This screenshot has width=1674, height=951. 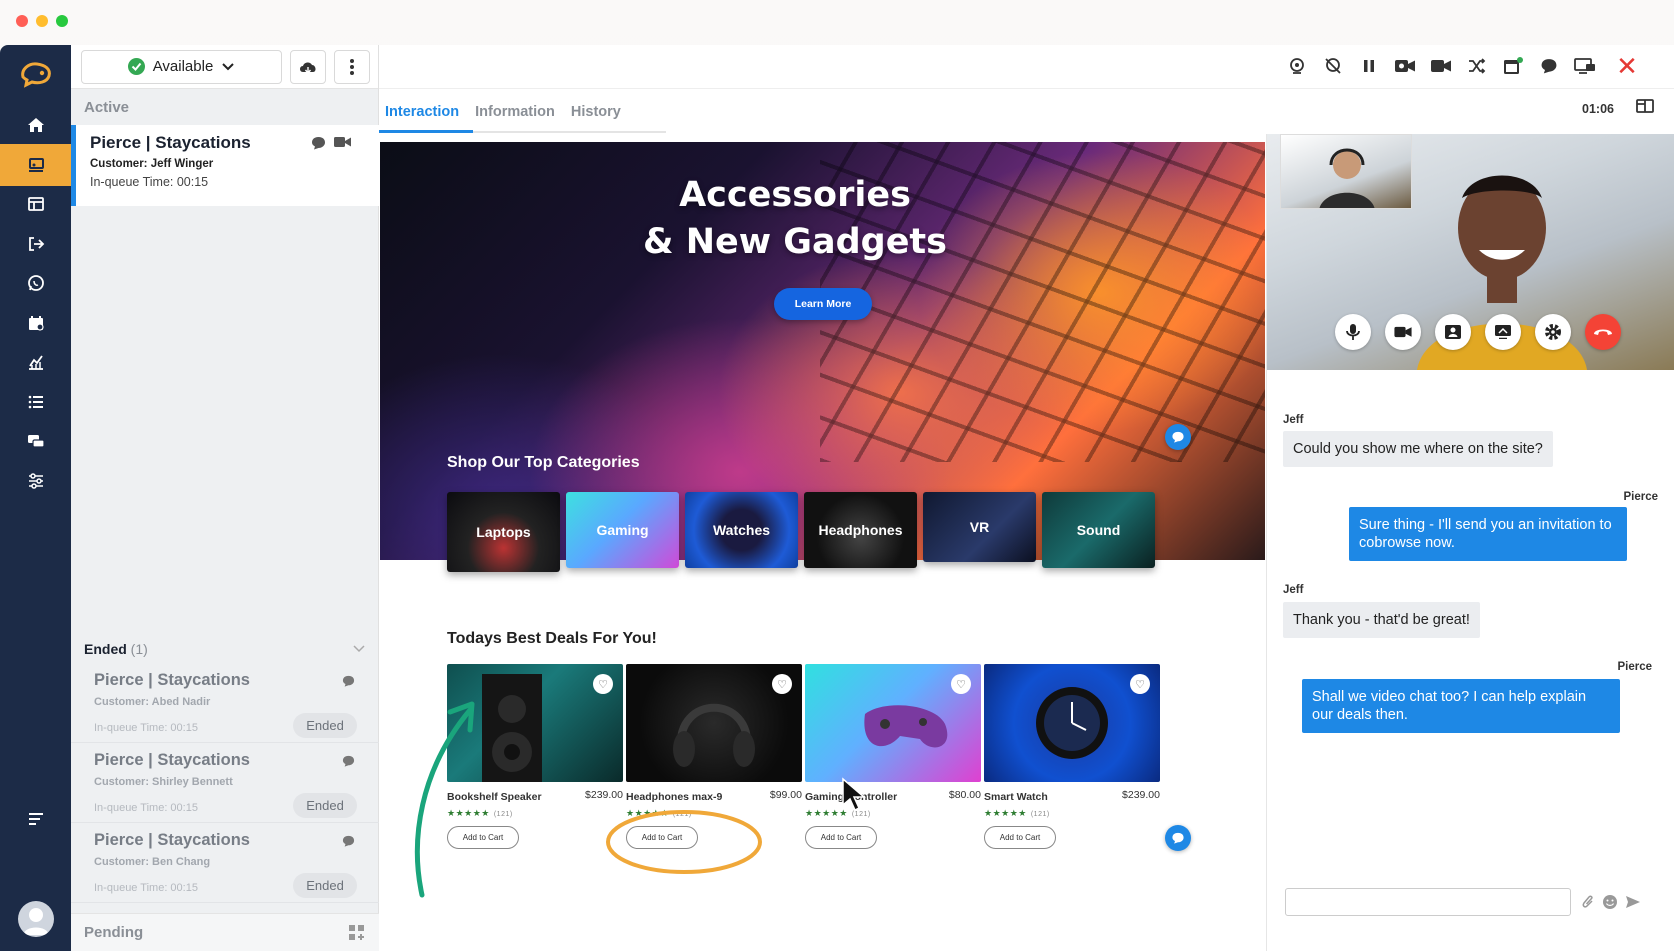 I want to click on user-avatar, so click(x=36, y=919).